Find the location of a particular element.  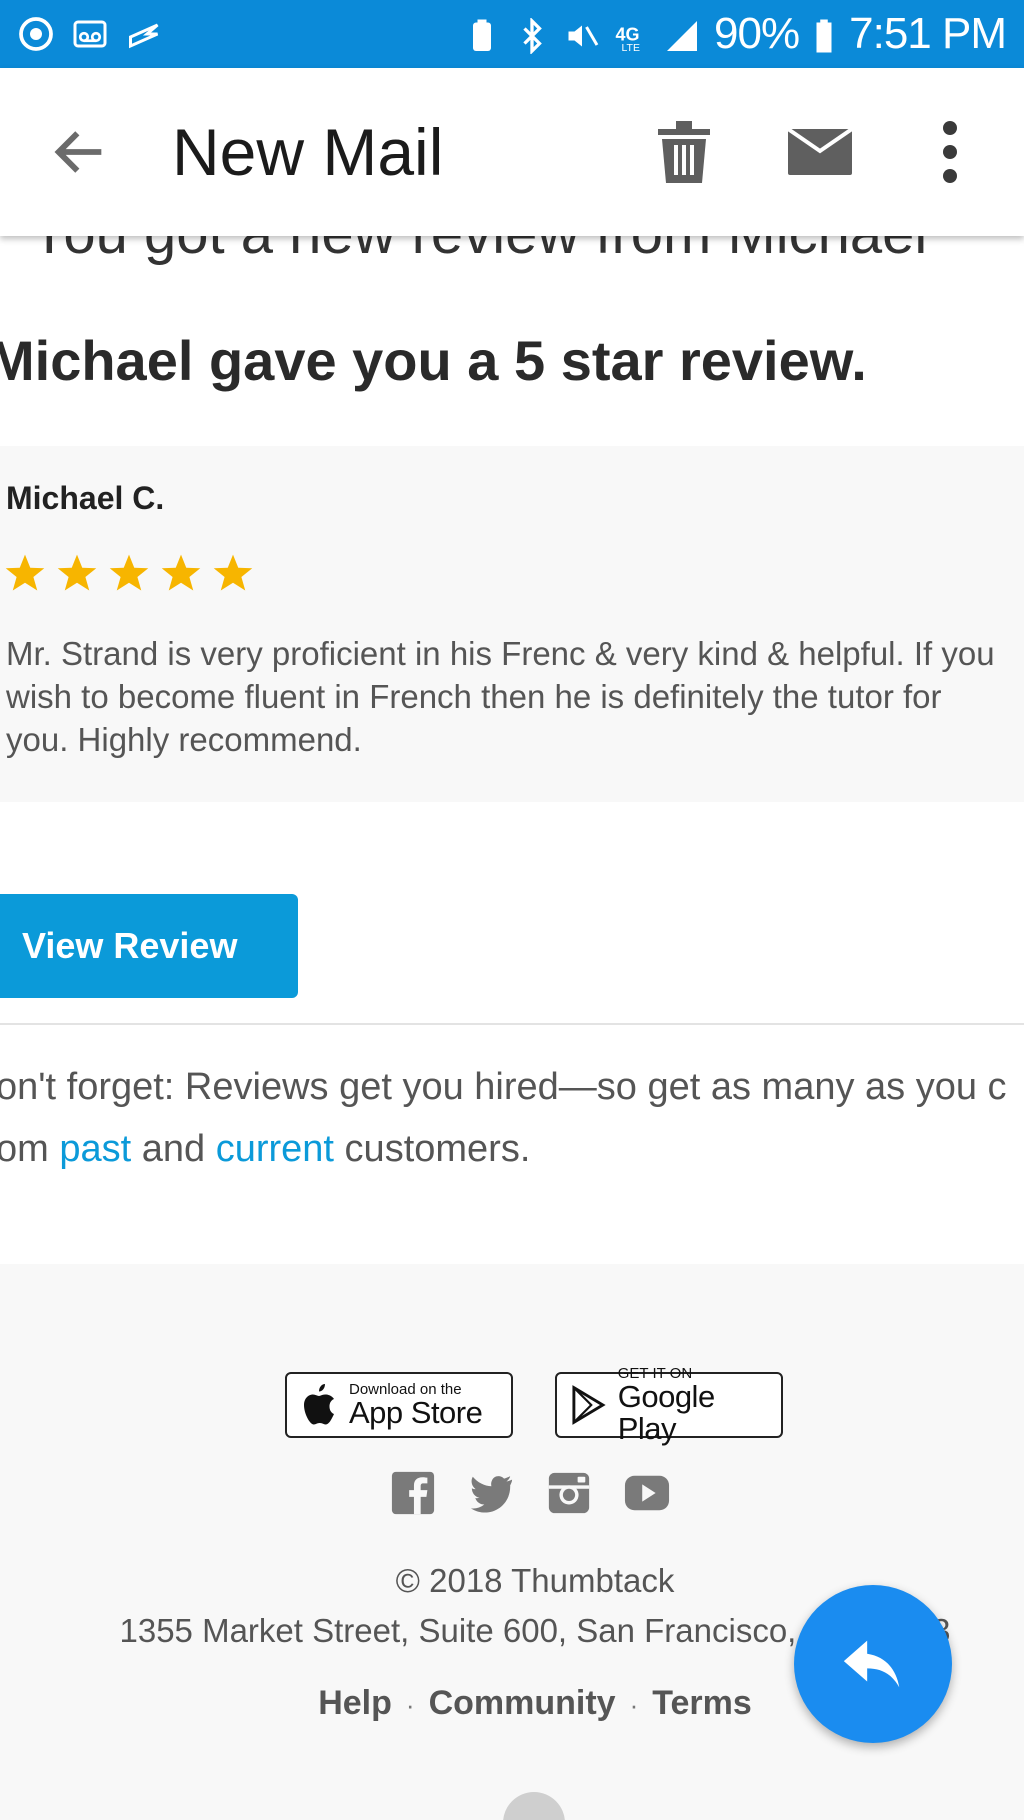

google-play-text: GET IT ON Google Play is located at coordinates (692, 1405).